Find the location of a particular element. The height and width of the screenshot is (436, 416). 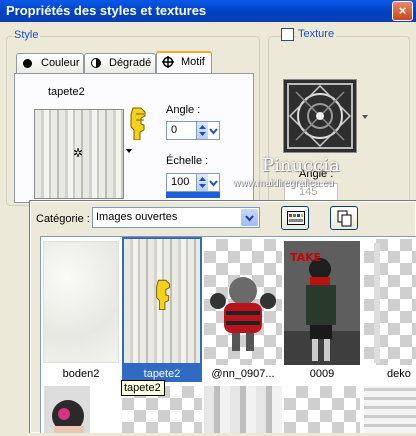

svg-text: TAKE is located at coordinates (305, 257).